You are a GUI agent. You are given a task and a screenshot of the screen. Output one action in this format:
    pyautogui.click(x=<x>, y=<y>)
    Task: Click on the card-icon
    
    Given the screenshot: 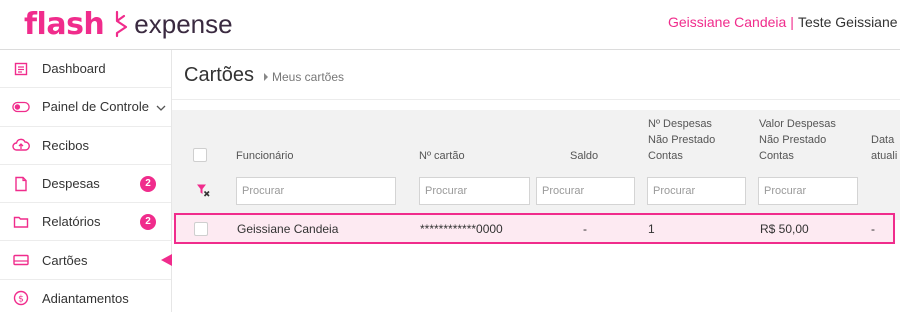 What is the action you would take?
    pyautogui.click(x=21, y=260)
    